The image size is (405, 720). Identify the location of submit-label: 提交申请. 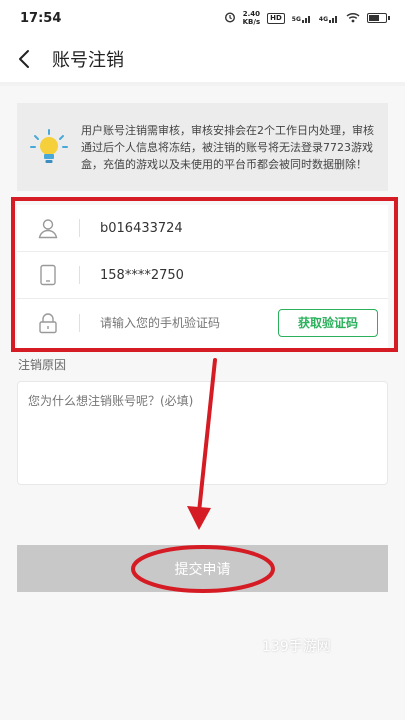
(202, 569).